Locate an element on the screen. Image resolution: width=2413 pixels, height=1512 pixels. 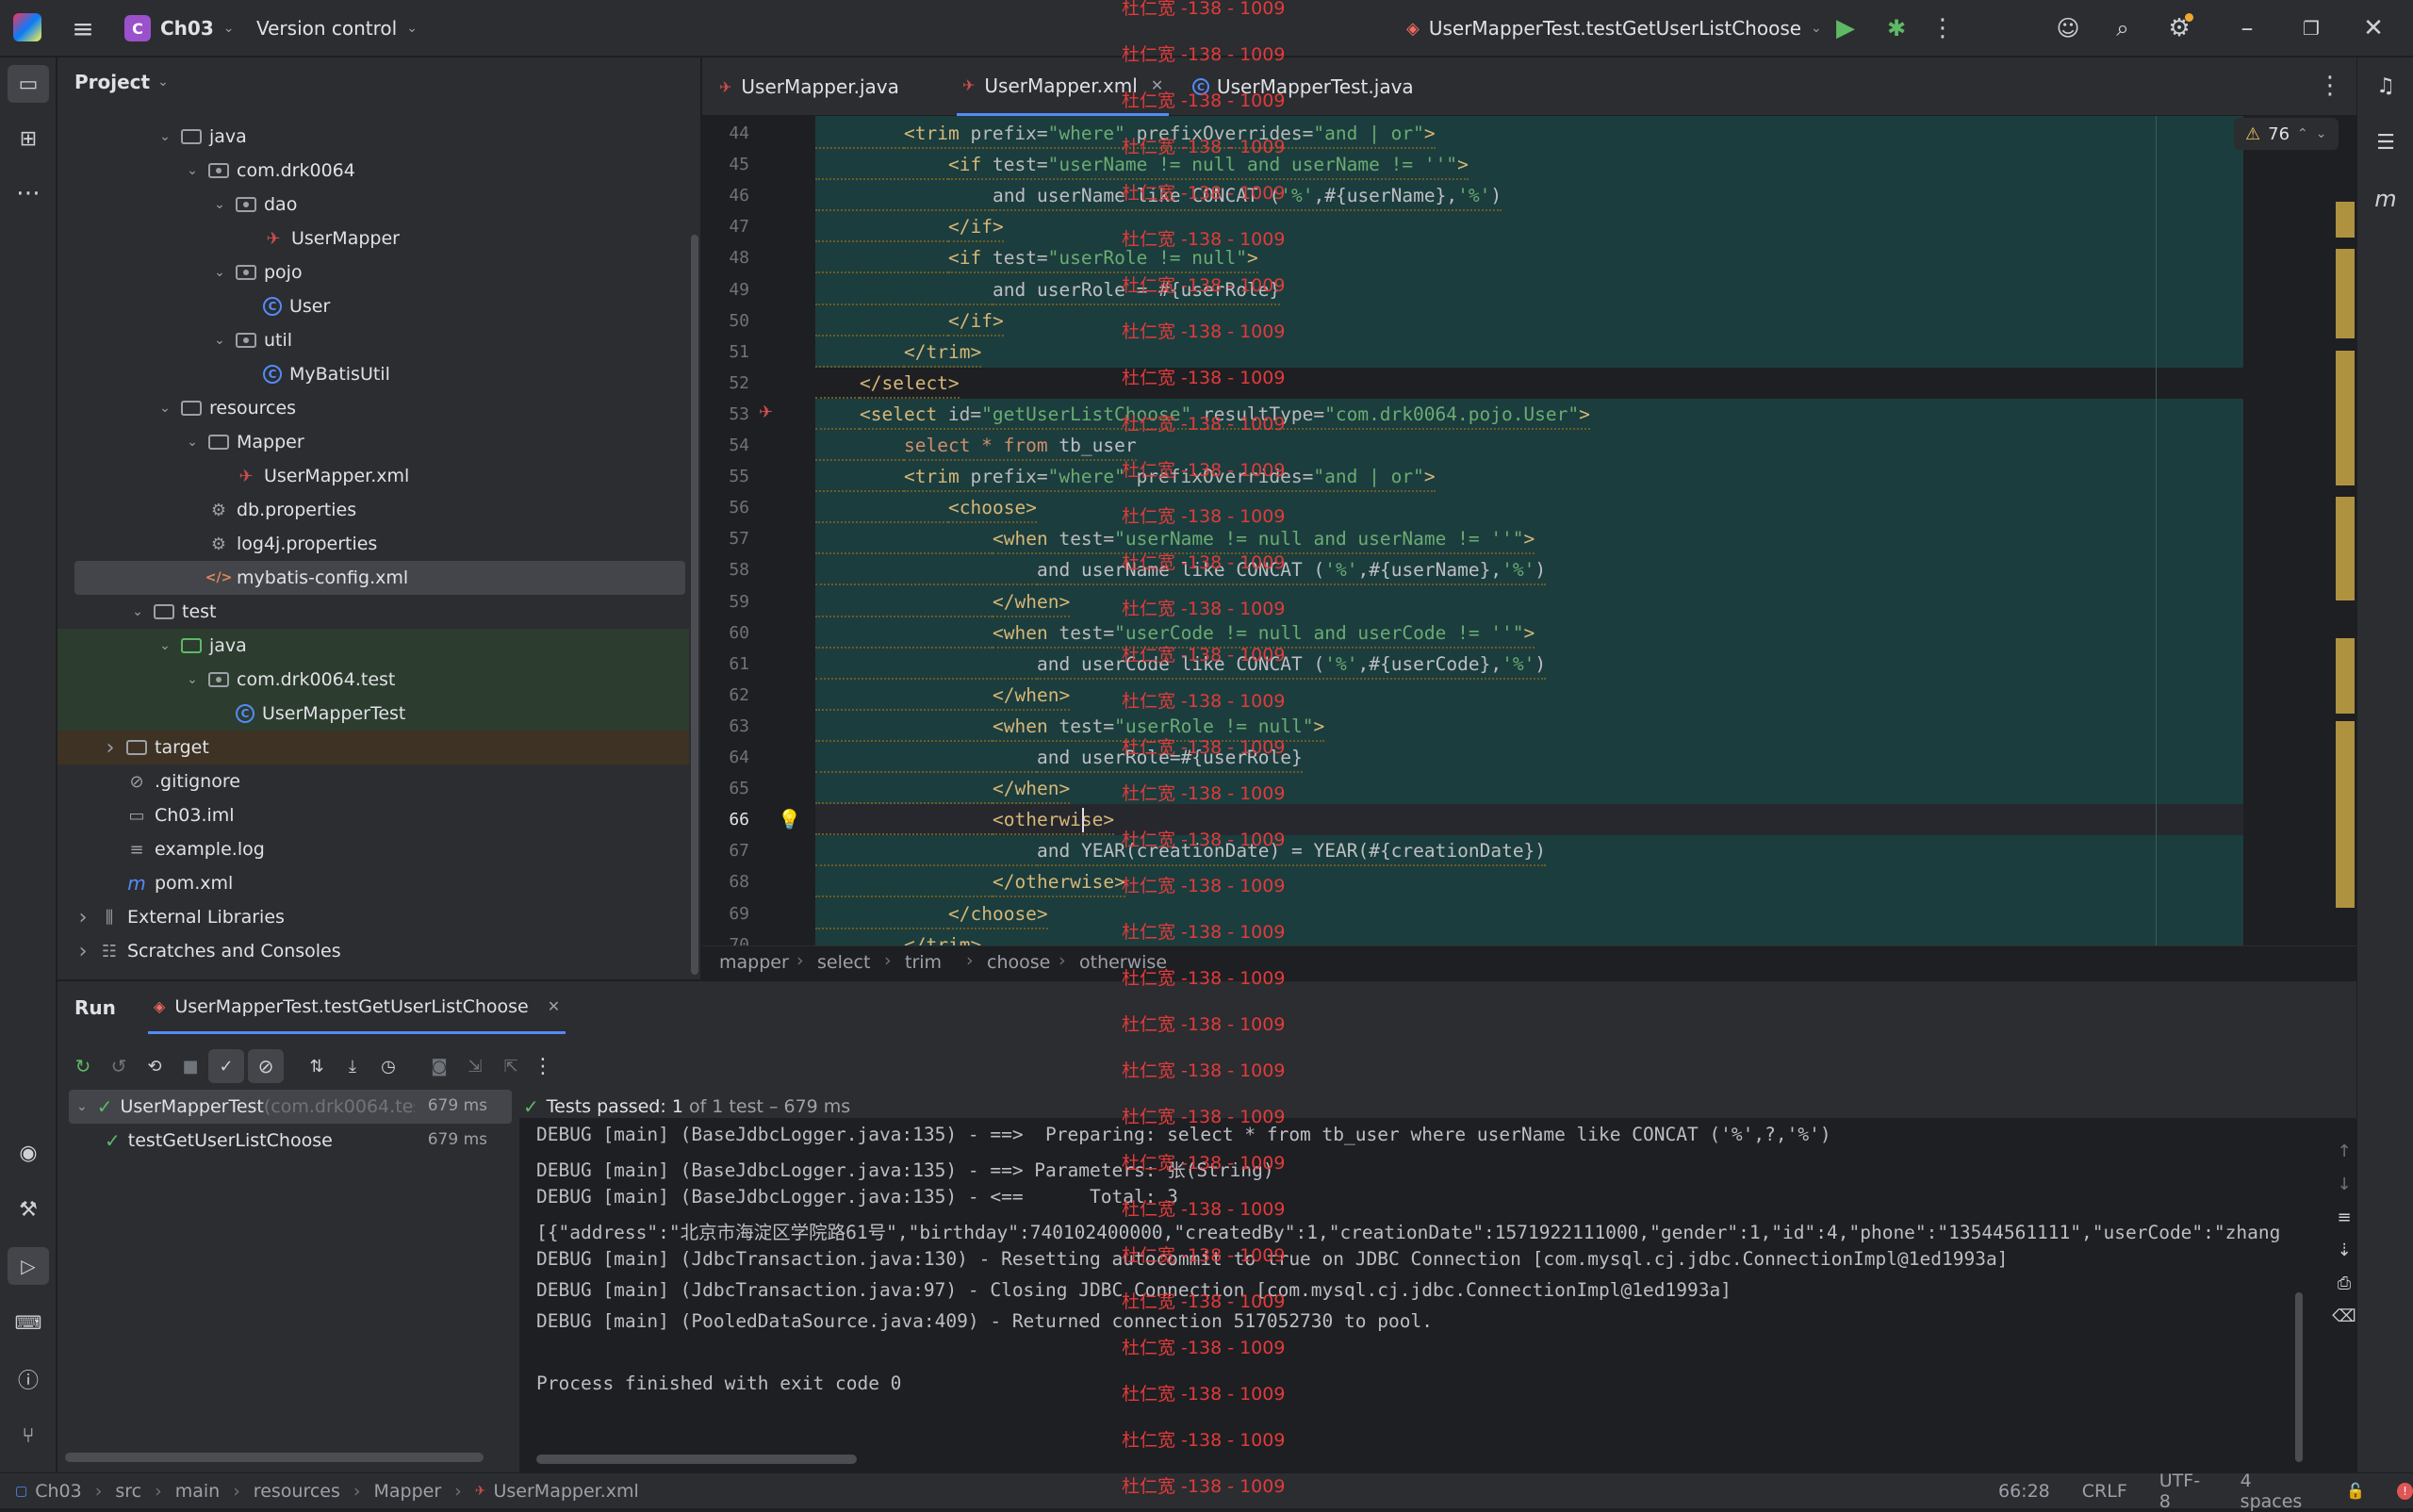
intellij-logo-icon is located at coordinates (27, 27).